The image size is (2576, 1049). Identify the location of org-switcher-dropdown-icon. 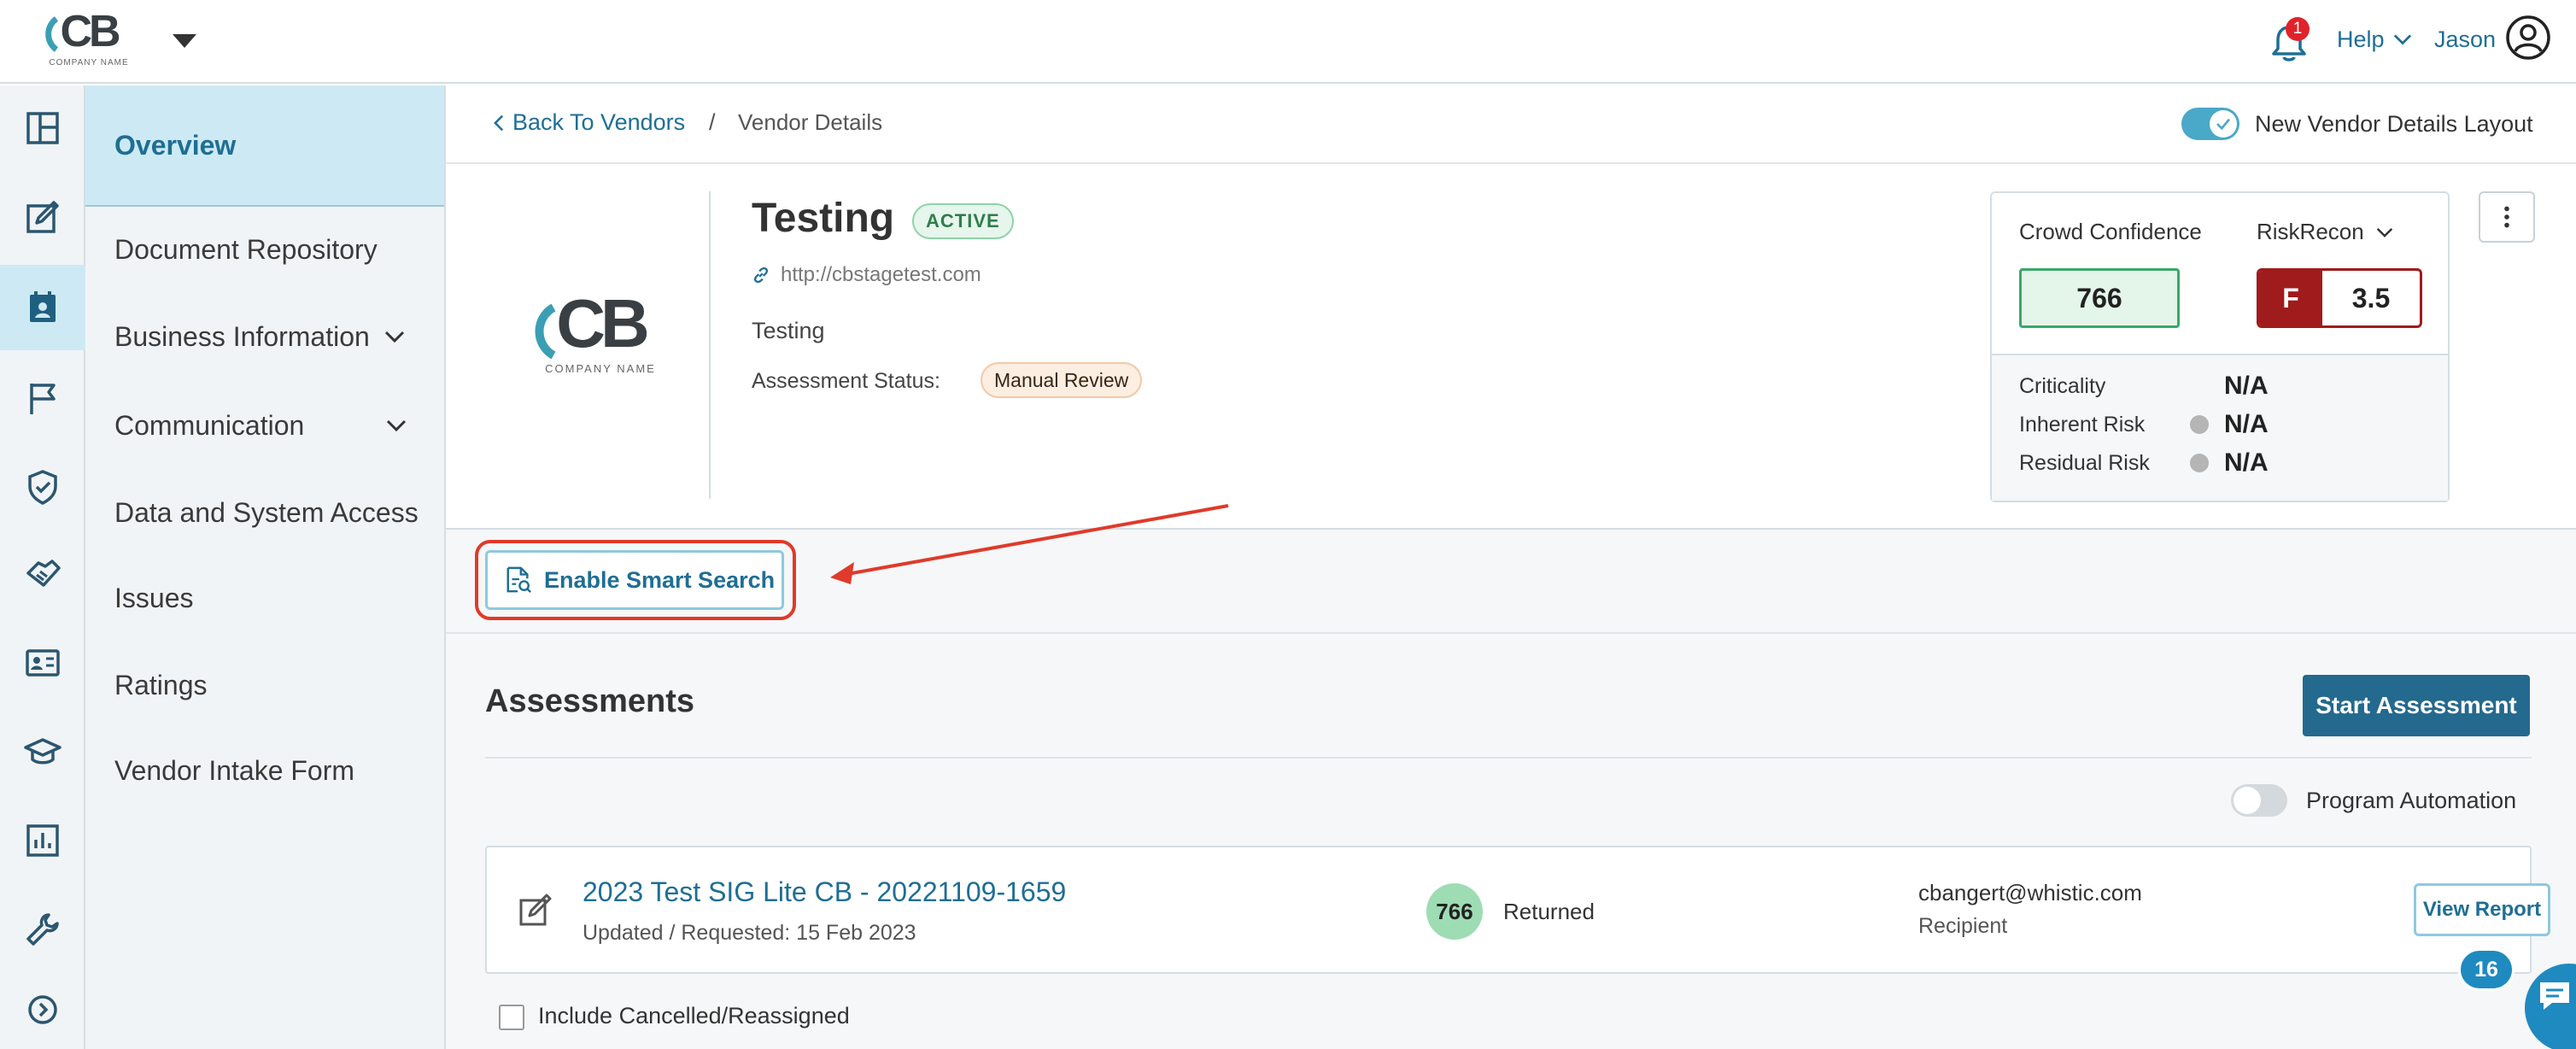
(184, 41).